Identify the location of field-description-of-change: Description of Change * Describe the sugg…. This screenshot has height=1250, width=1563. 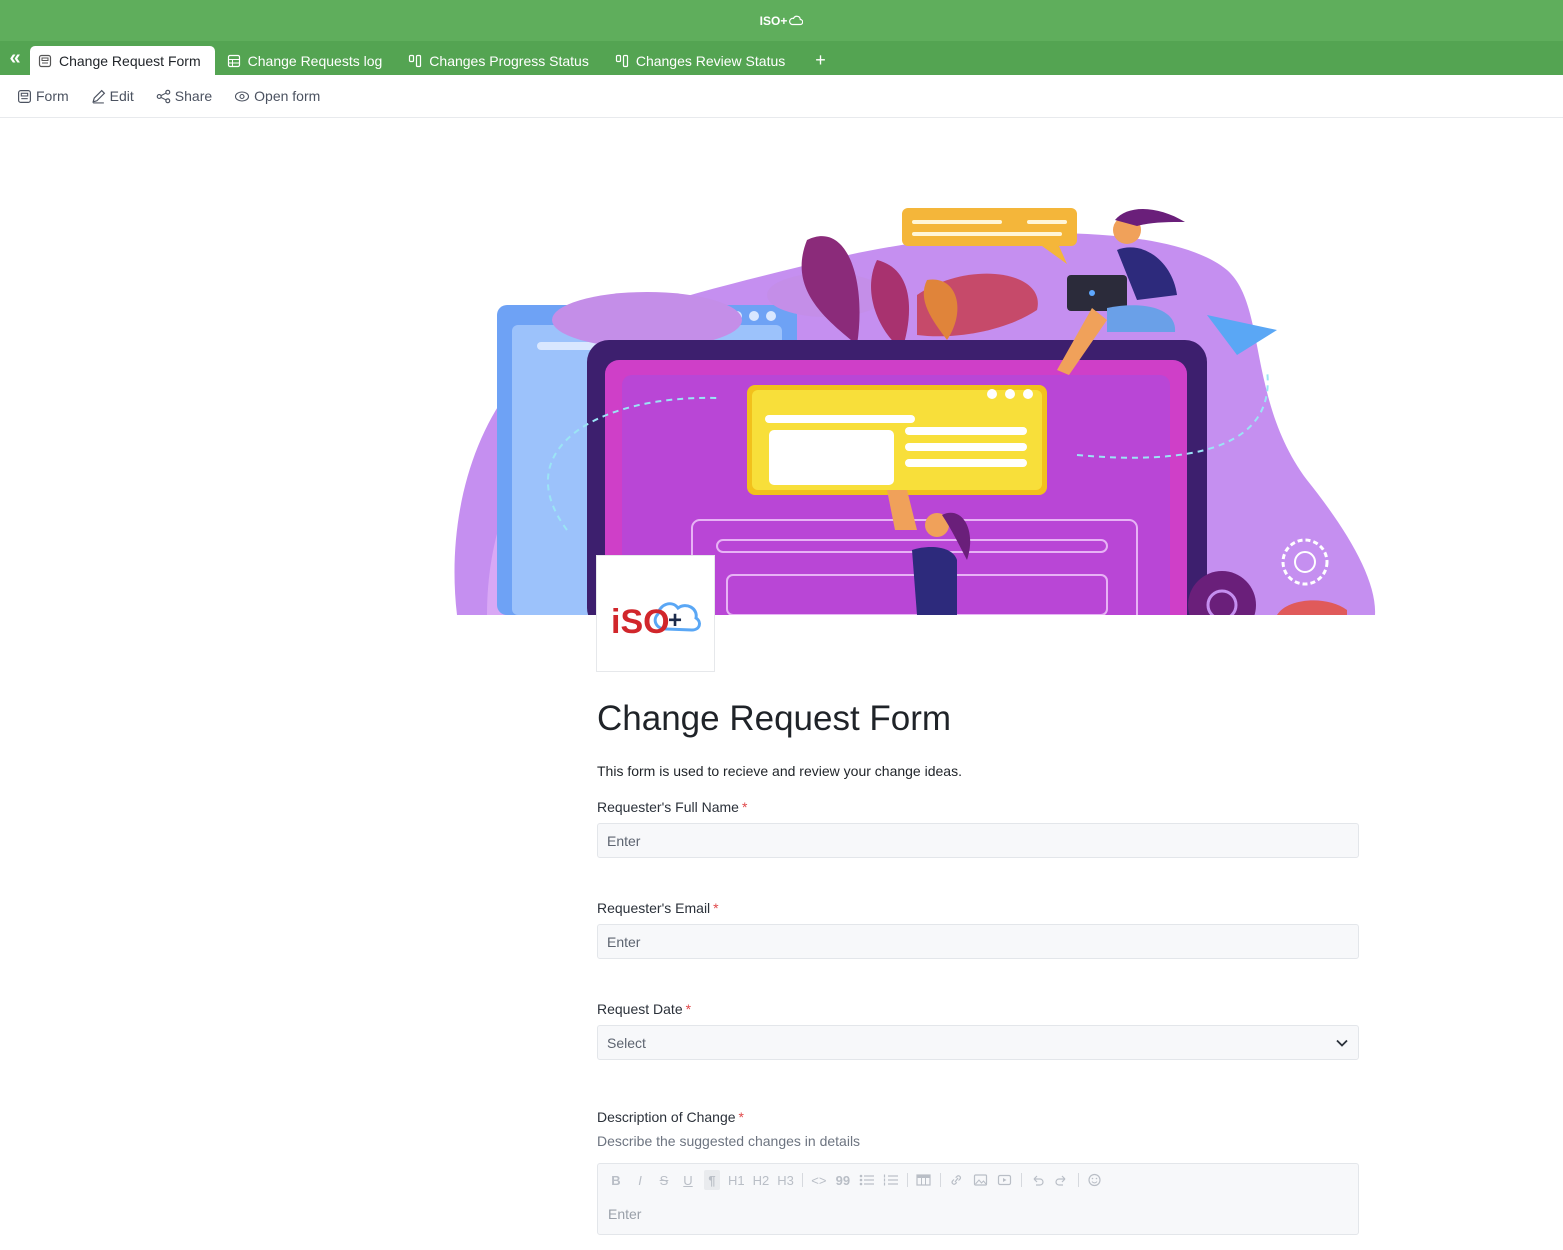
(978, 1172).